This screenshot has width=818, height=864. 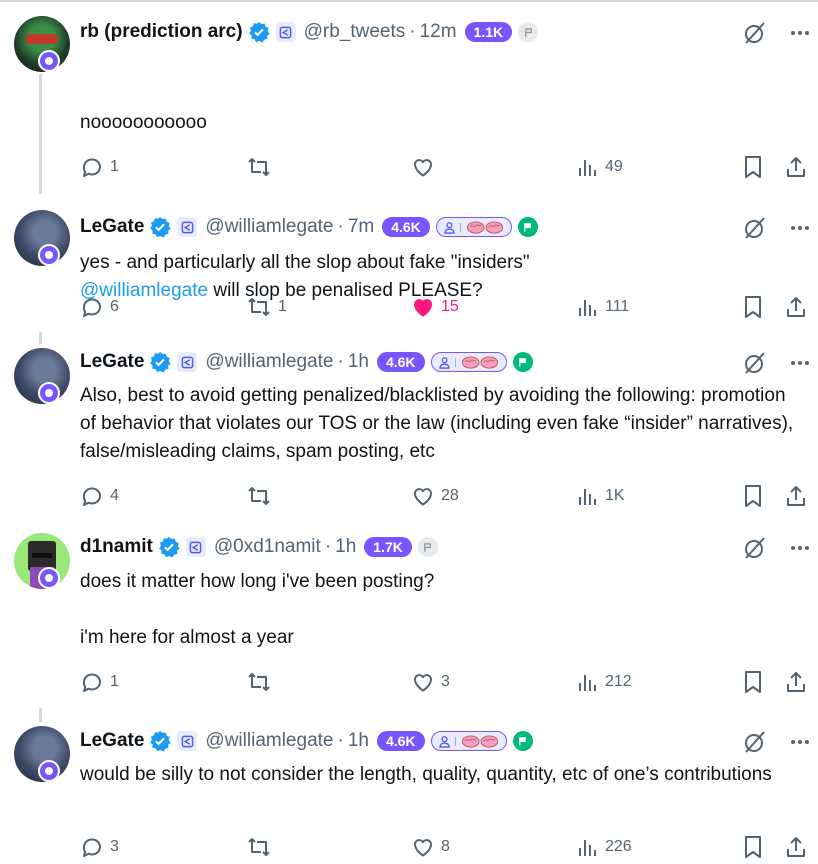 What do you see at coordinates (99, 496) in the screenshot?
I see `reply-button: 4` at bounding box center [99, 496].